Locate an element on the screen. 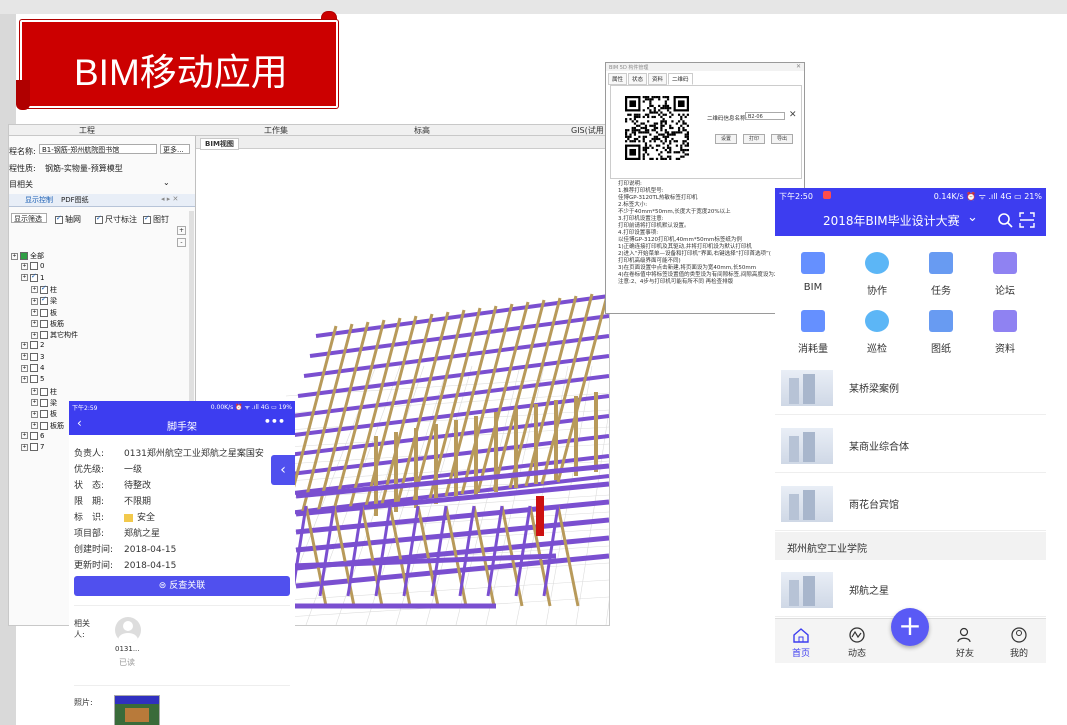 This screenshot has width=1067, height=725. tree-node: +1 is located at coordinates (32, 277).